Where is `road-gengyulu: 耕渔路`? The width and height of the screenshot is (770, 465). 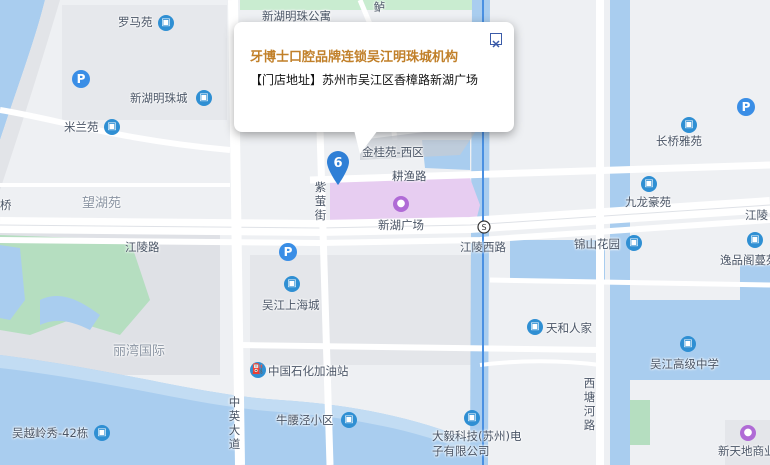
road-gengyulu: 耕渔路 is located at coordinates (409, 176).